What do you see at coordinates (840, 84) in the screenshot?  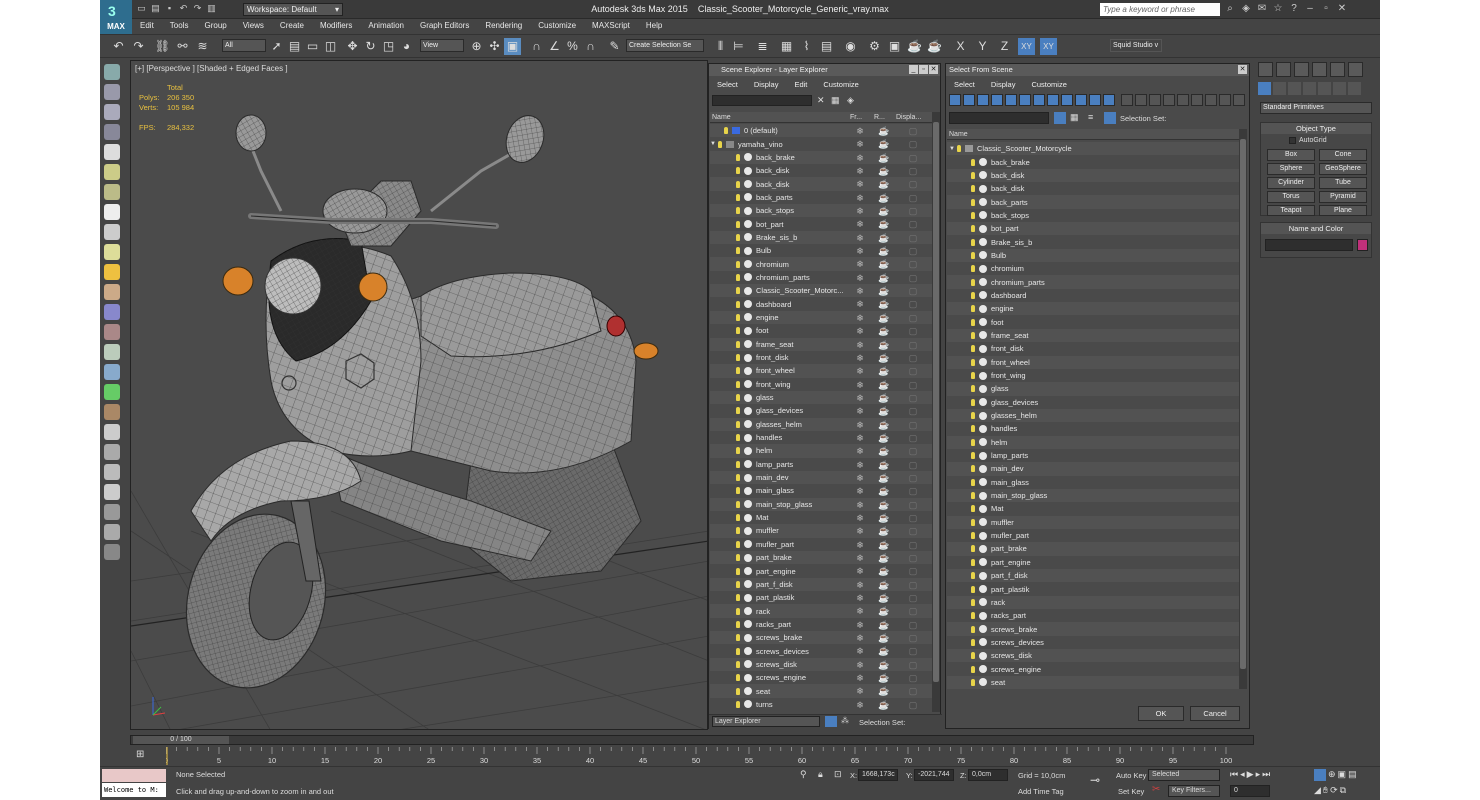 I see `le-menu-customize: Customize` at bounding box center [840, 84].